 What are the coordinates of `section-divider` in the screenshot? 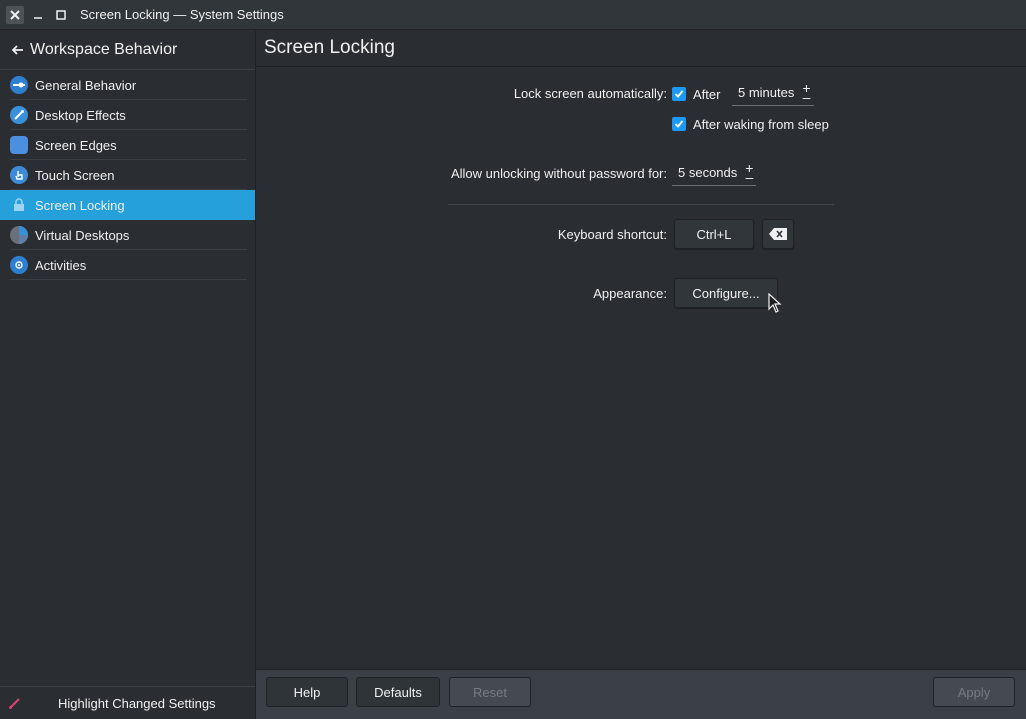 It's located at (641, 204).